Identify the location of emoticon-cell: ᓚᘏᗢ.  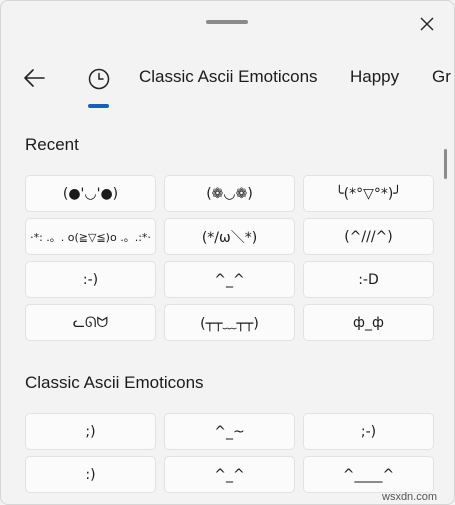
(90, 322).